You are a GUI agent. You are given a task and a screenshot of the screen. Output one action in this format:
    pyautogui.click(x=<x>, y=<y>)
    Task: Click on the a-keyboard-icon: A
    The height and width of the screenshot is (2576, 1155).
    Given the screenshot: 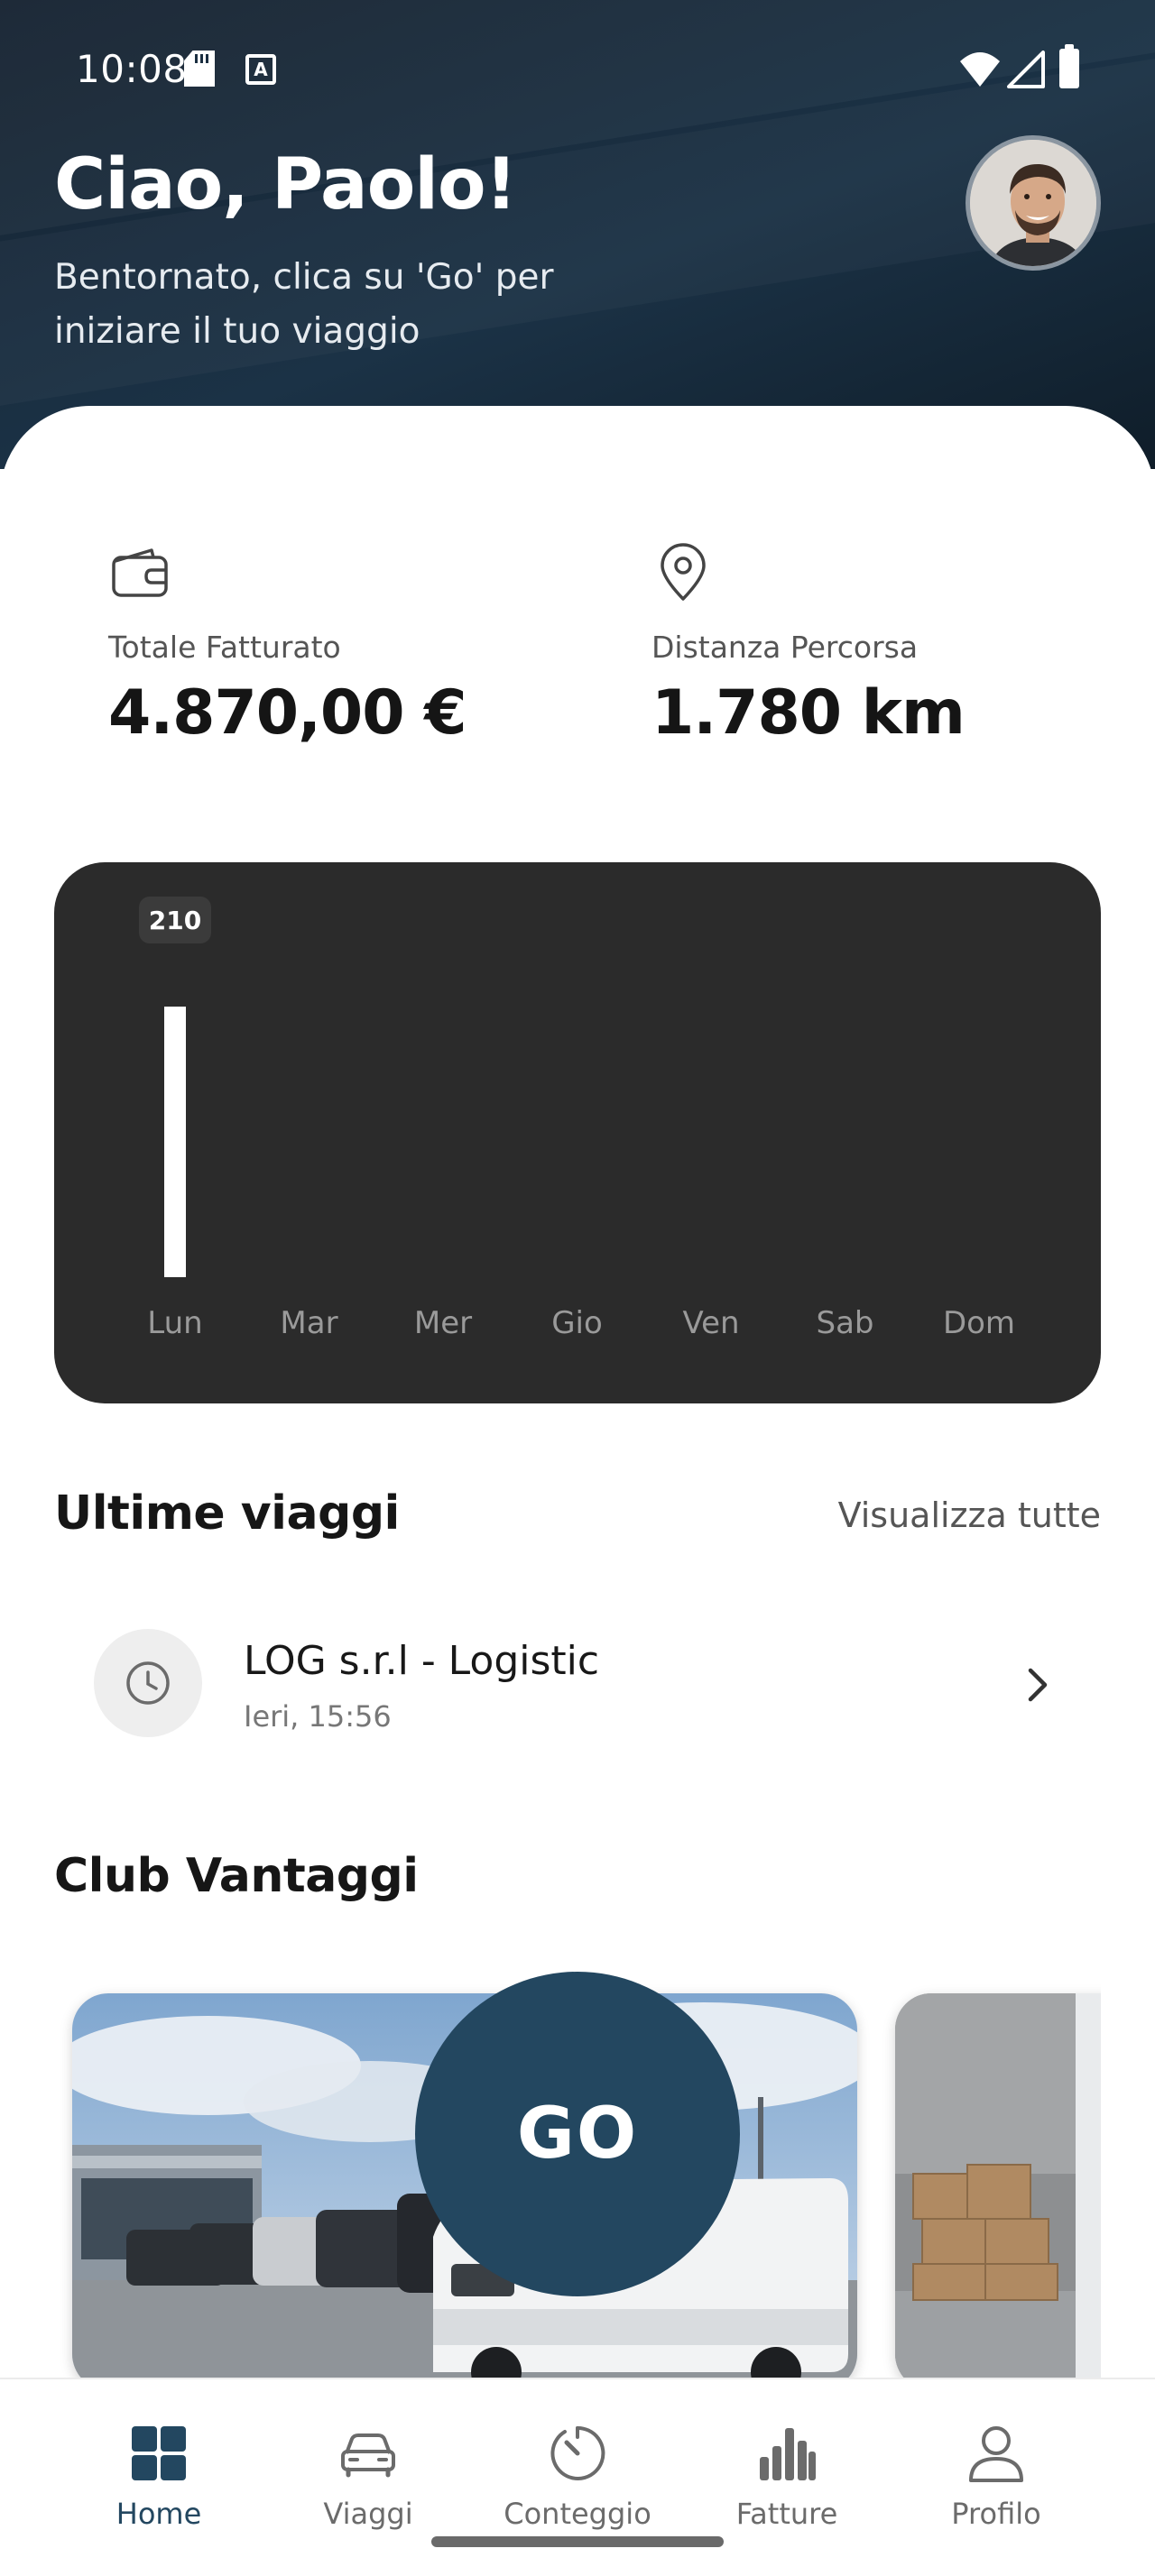 What is the action you would take?
    pyautogui.click(x=260, y=69)
    